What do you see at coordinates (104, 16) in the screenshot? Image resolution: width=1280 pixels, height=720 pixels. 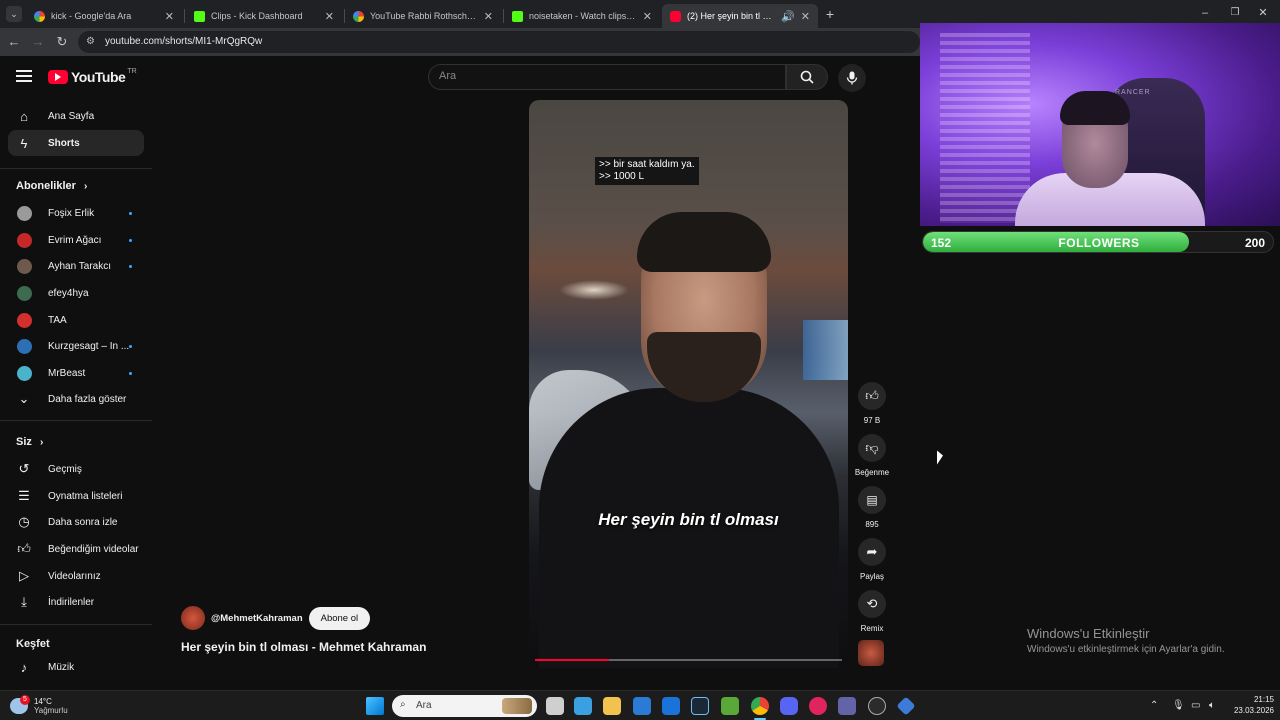 I see `browser-tab: kick - Google'da Ara ✕` at bounding box center [104, 16].